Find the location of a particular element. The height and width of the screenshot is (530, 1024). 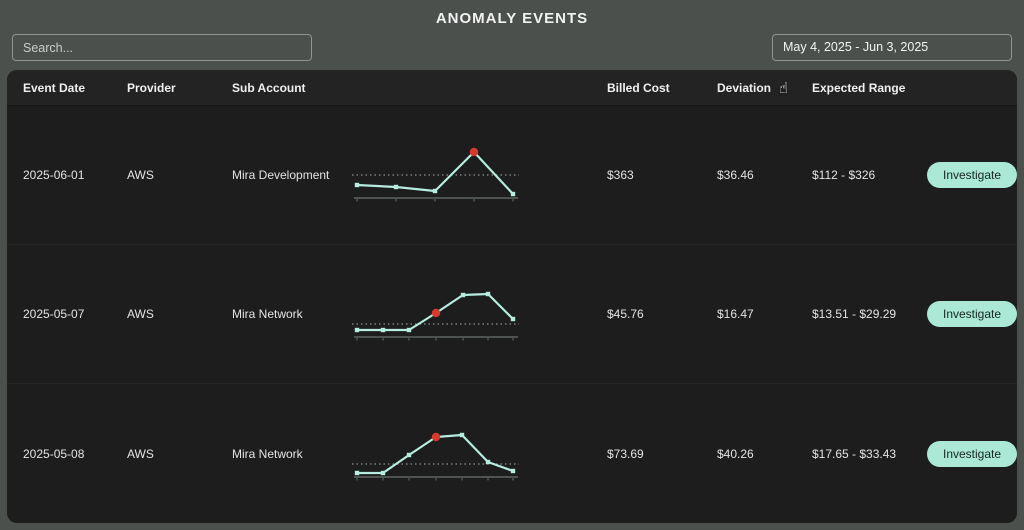

cell-billed-cost: $363 is located at coordinates (620, 175).